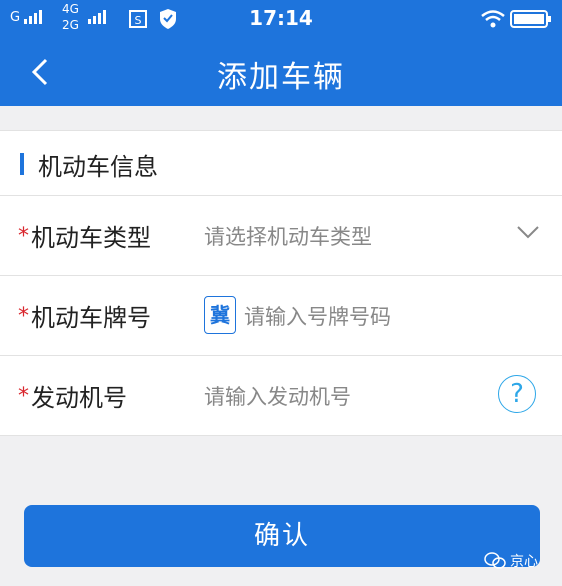 Image resolution: width=562 pixels, height=586 pixels. I want to click on plate-number-field: * 机动车牌号 冀 请输入号牌号码, so click(281, 316).